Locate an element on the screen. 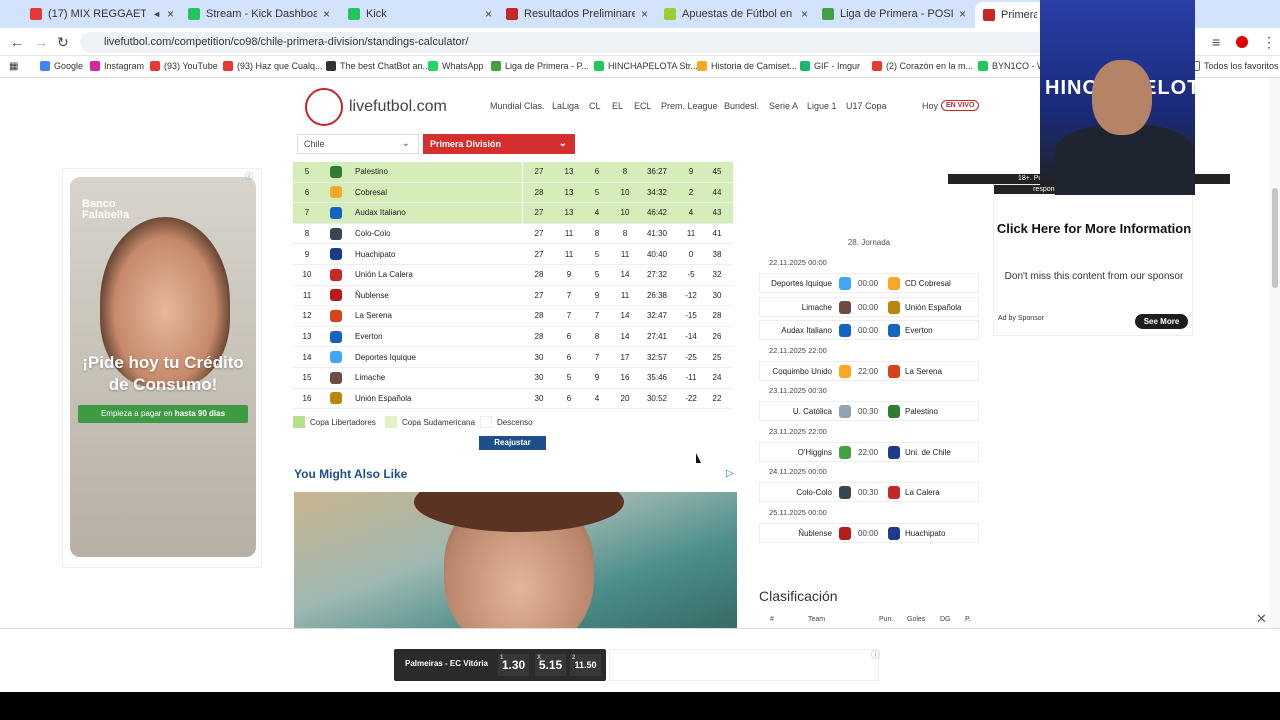 The width and height of the screenshot is (1280, 720). table-row: 5 27 13 6 8 36:27 9 45 Palestino is located at coordinates (513, 172).